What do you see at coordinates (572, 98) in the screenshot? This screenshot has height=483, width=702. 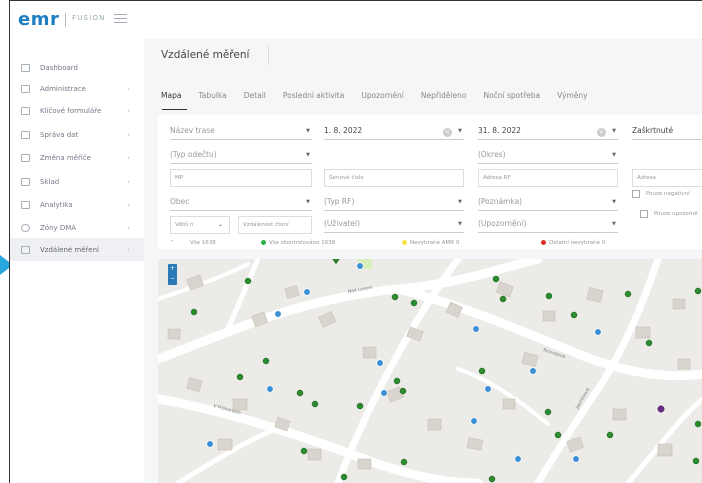 I see `tab-vymeny: Výměny` at bounding box center [572, 98].